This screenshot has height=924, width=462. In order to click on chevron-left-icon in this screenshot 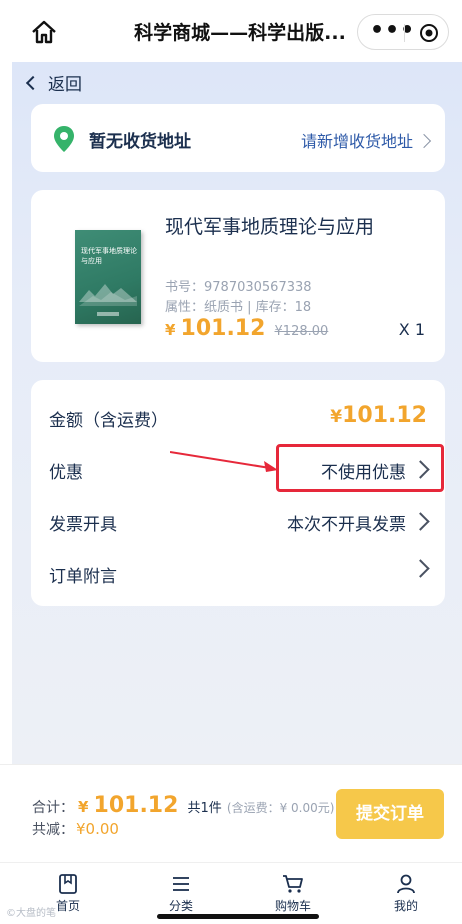, I will do `click(33, 83)`.